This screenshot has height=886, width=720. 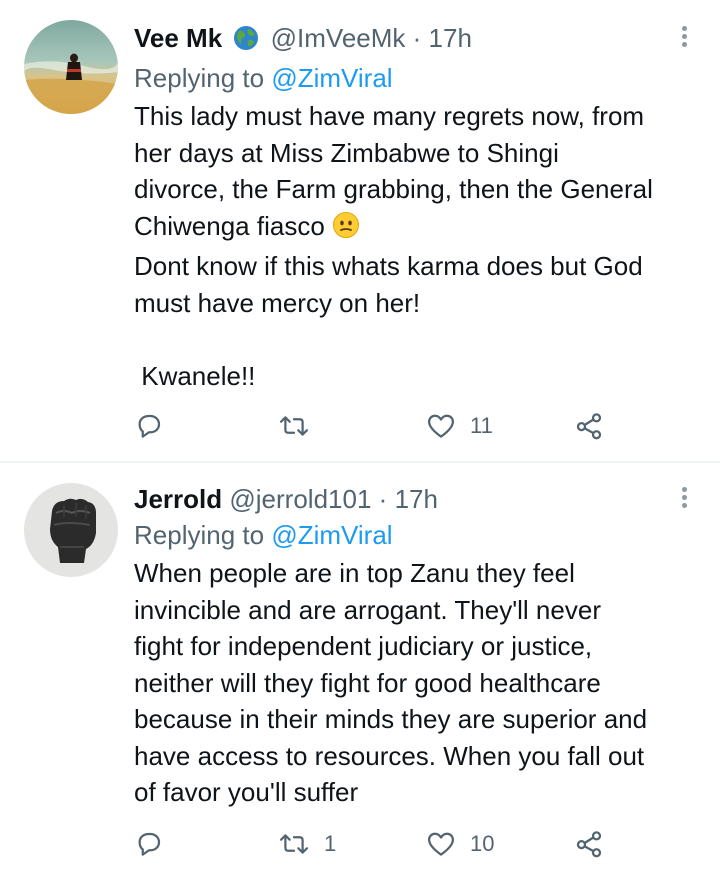 I want to click on retweet-button, so click(x=301, y=426).